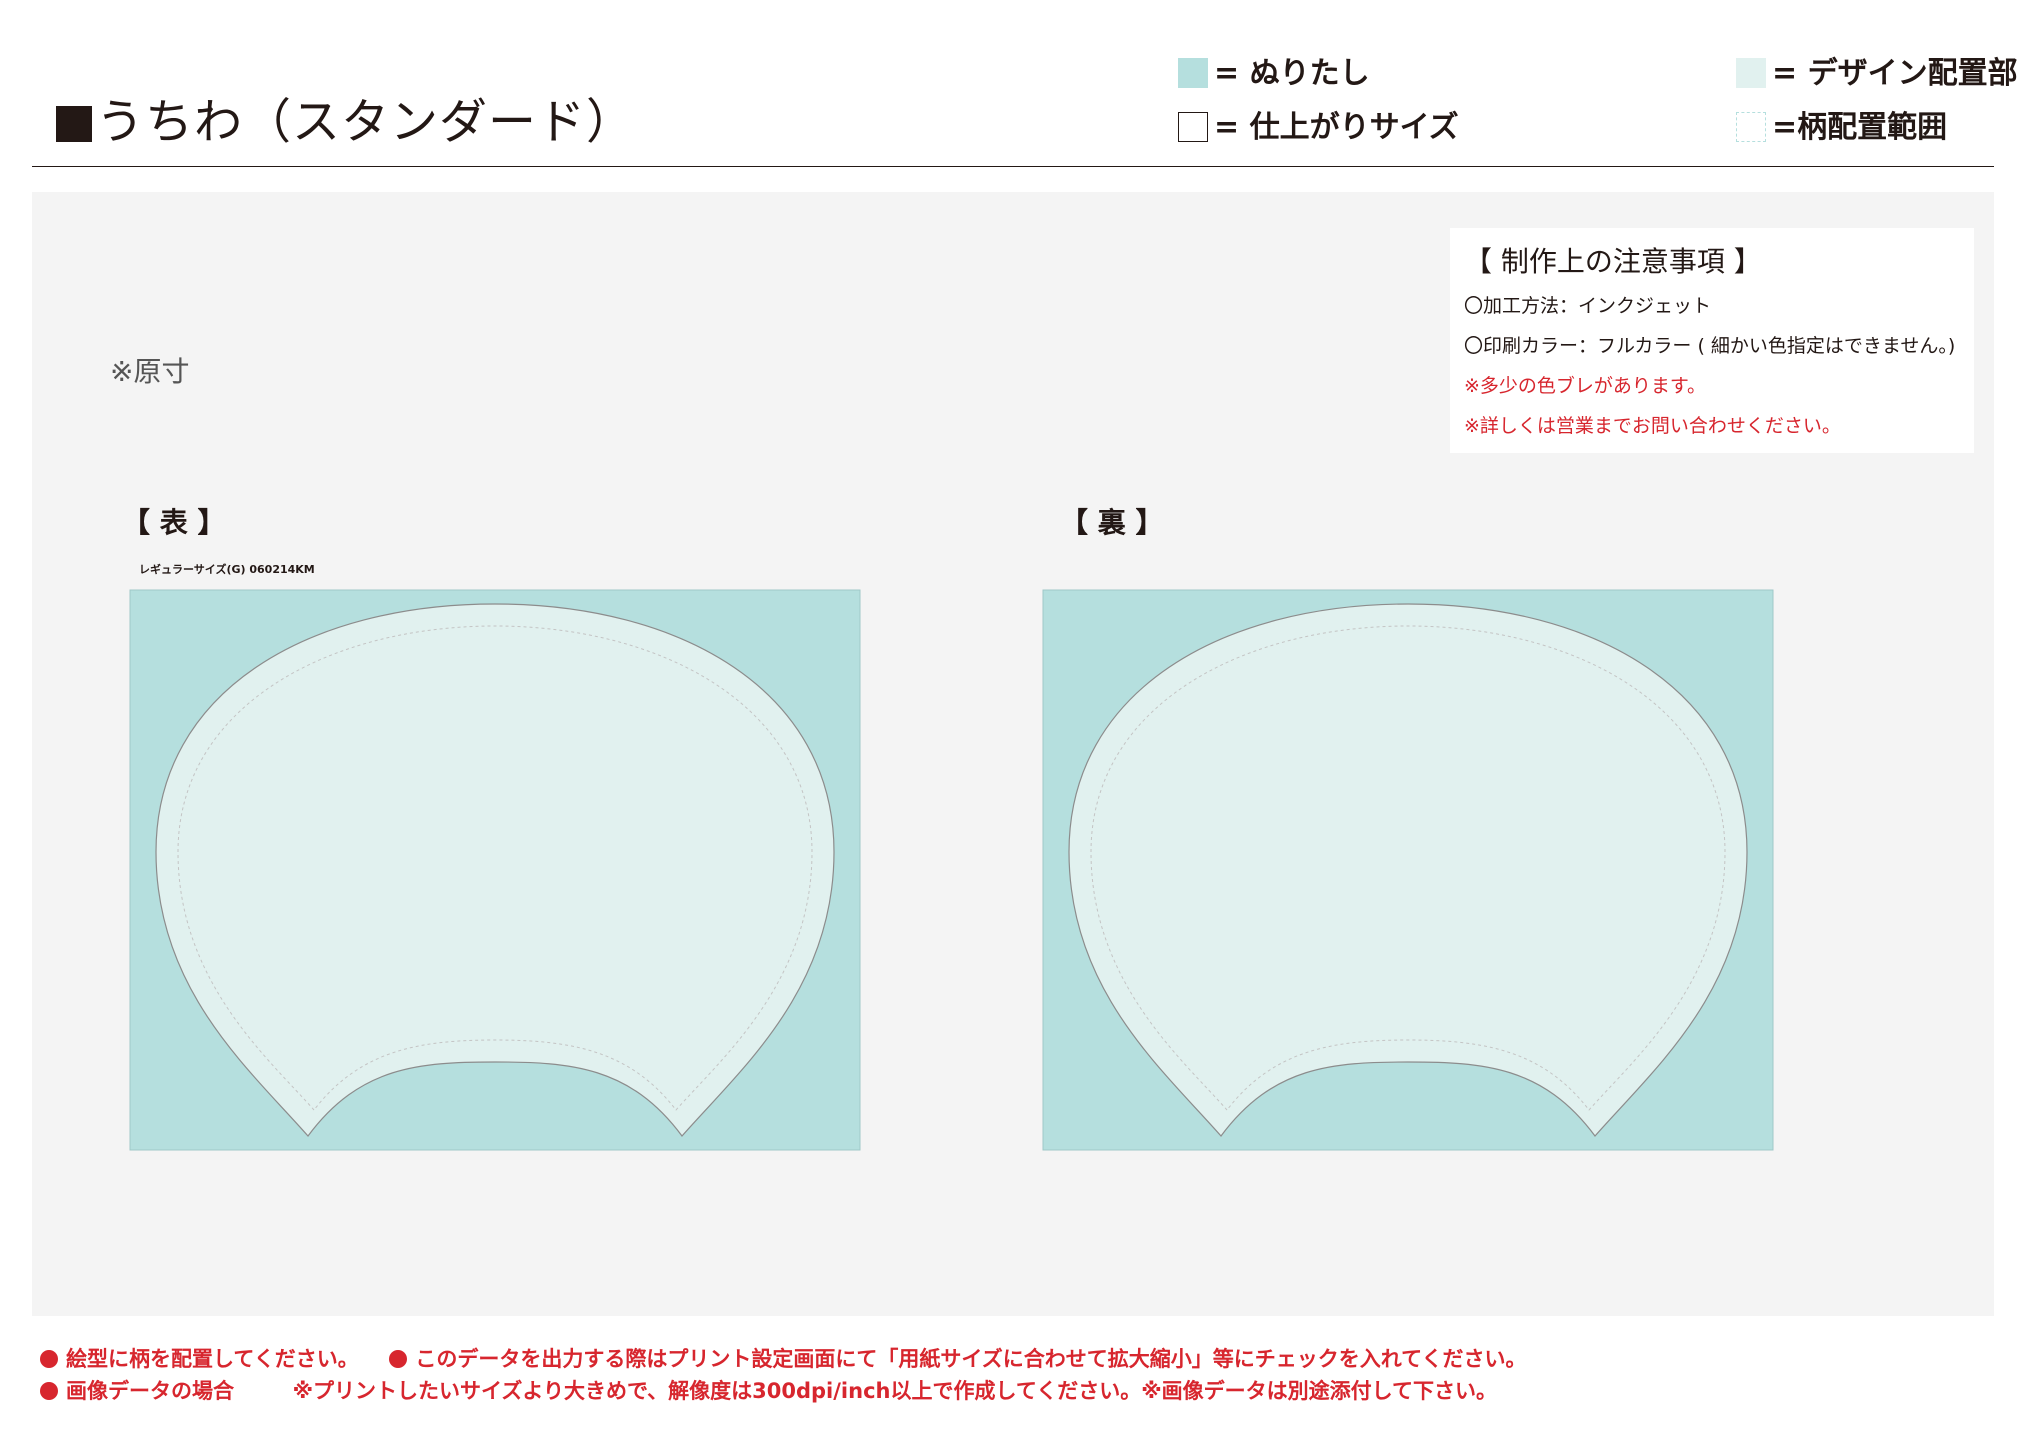 This screenshot has width=2026, height=1433. What do you see at coordinates (1588, 306) in the screenshot?
I see `note-processing-method: 〇加工方法：インクジェット` at bounding box center [1588, 306].